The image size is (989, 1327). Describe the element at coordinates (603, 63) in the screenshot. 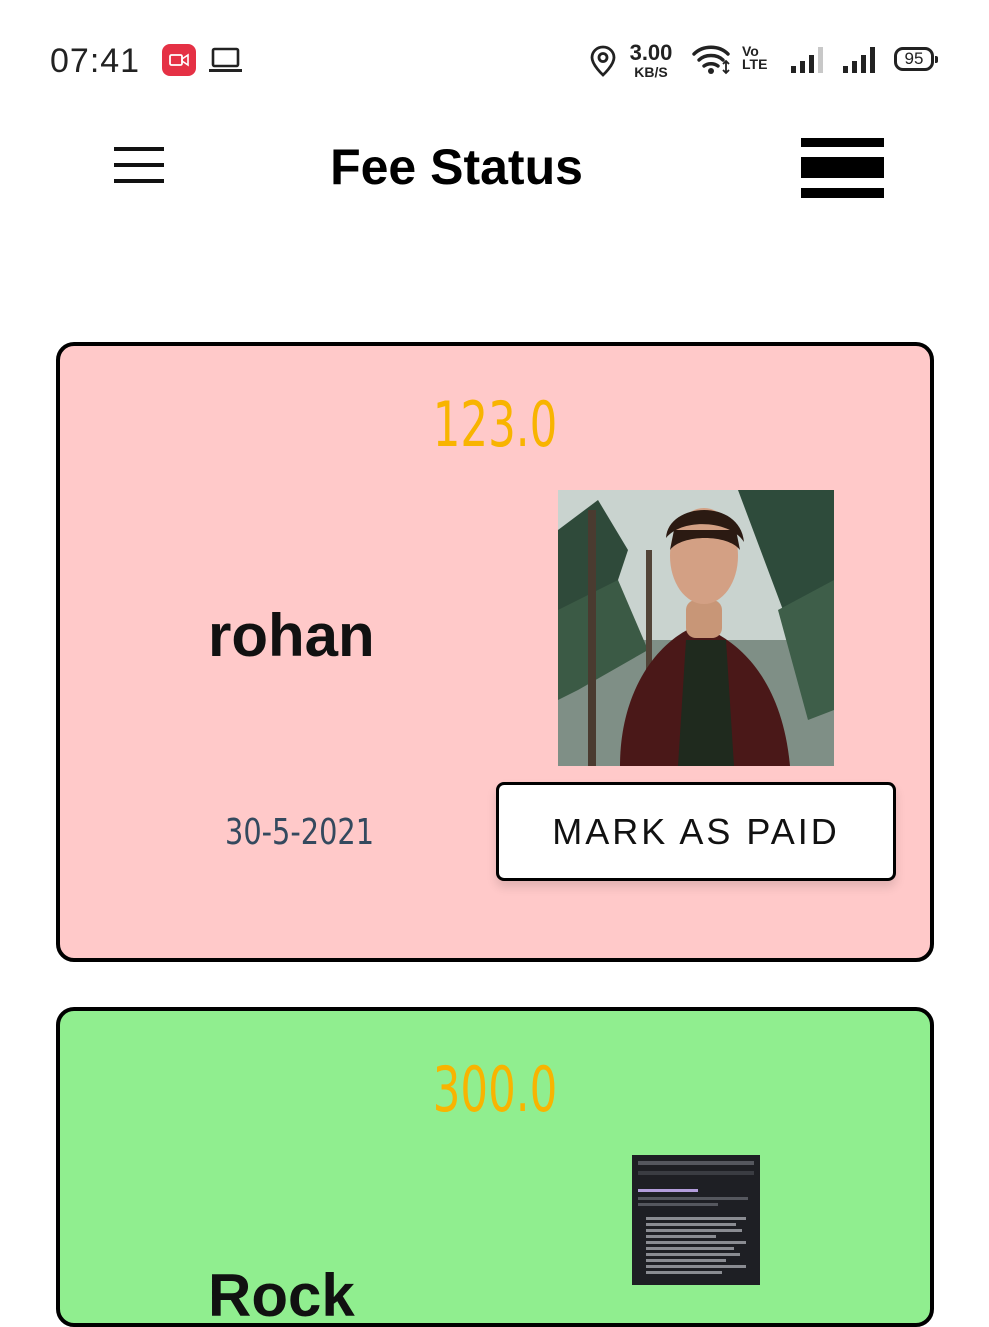

I see `location-icon` at that location.